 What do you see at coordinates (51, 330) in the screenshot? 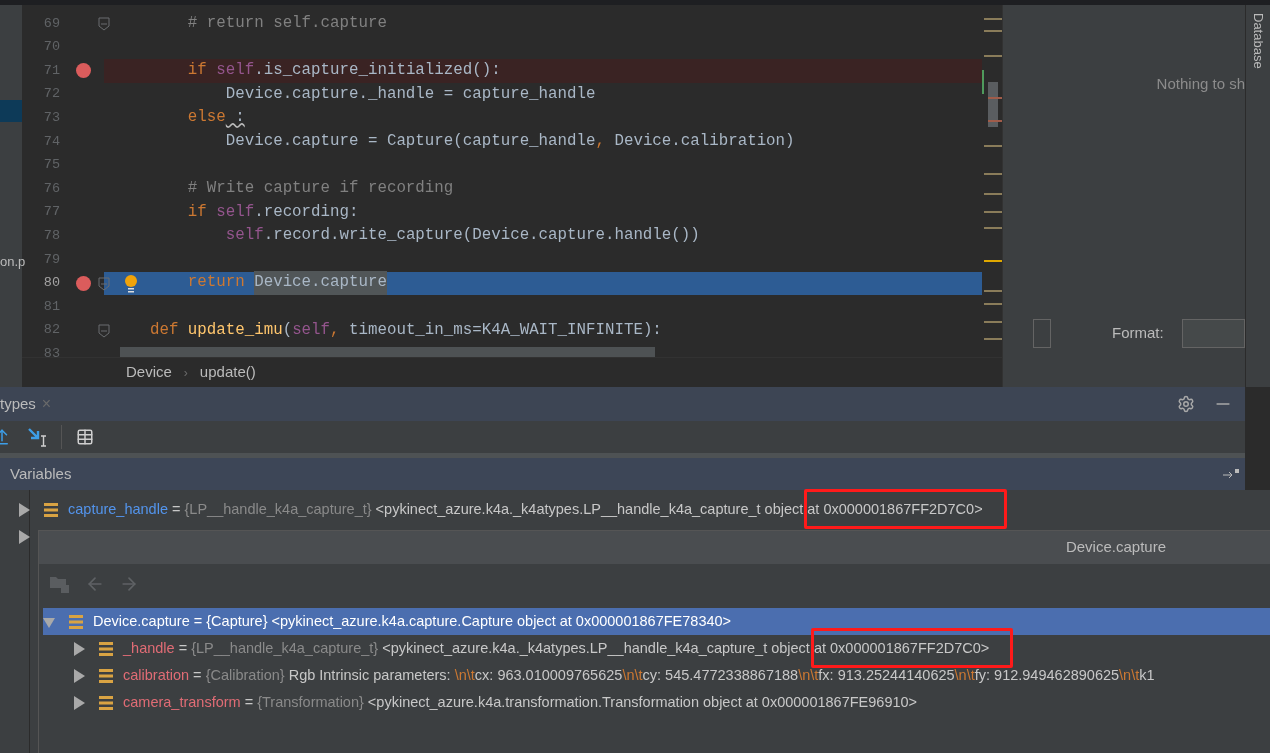
I see `line-number: 82` at bounding box center [51, 330].